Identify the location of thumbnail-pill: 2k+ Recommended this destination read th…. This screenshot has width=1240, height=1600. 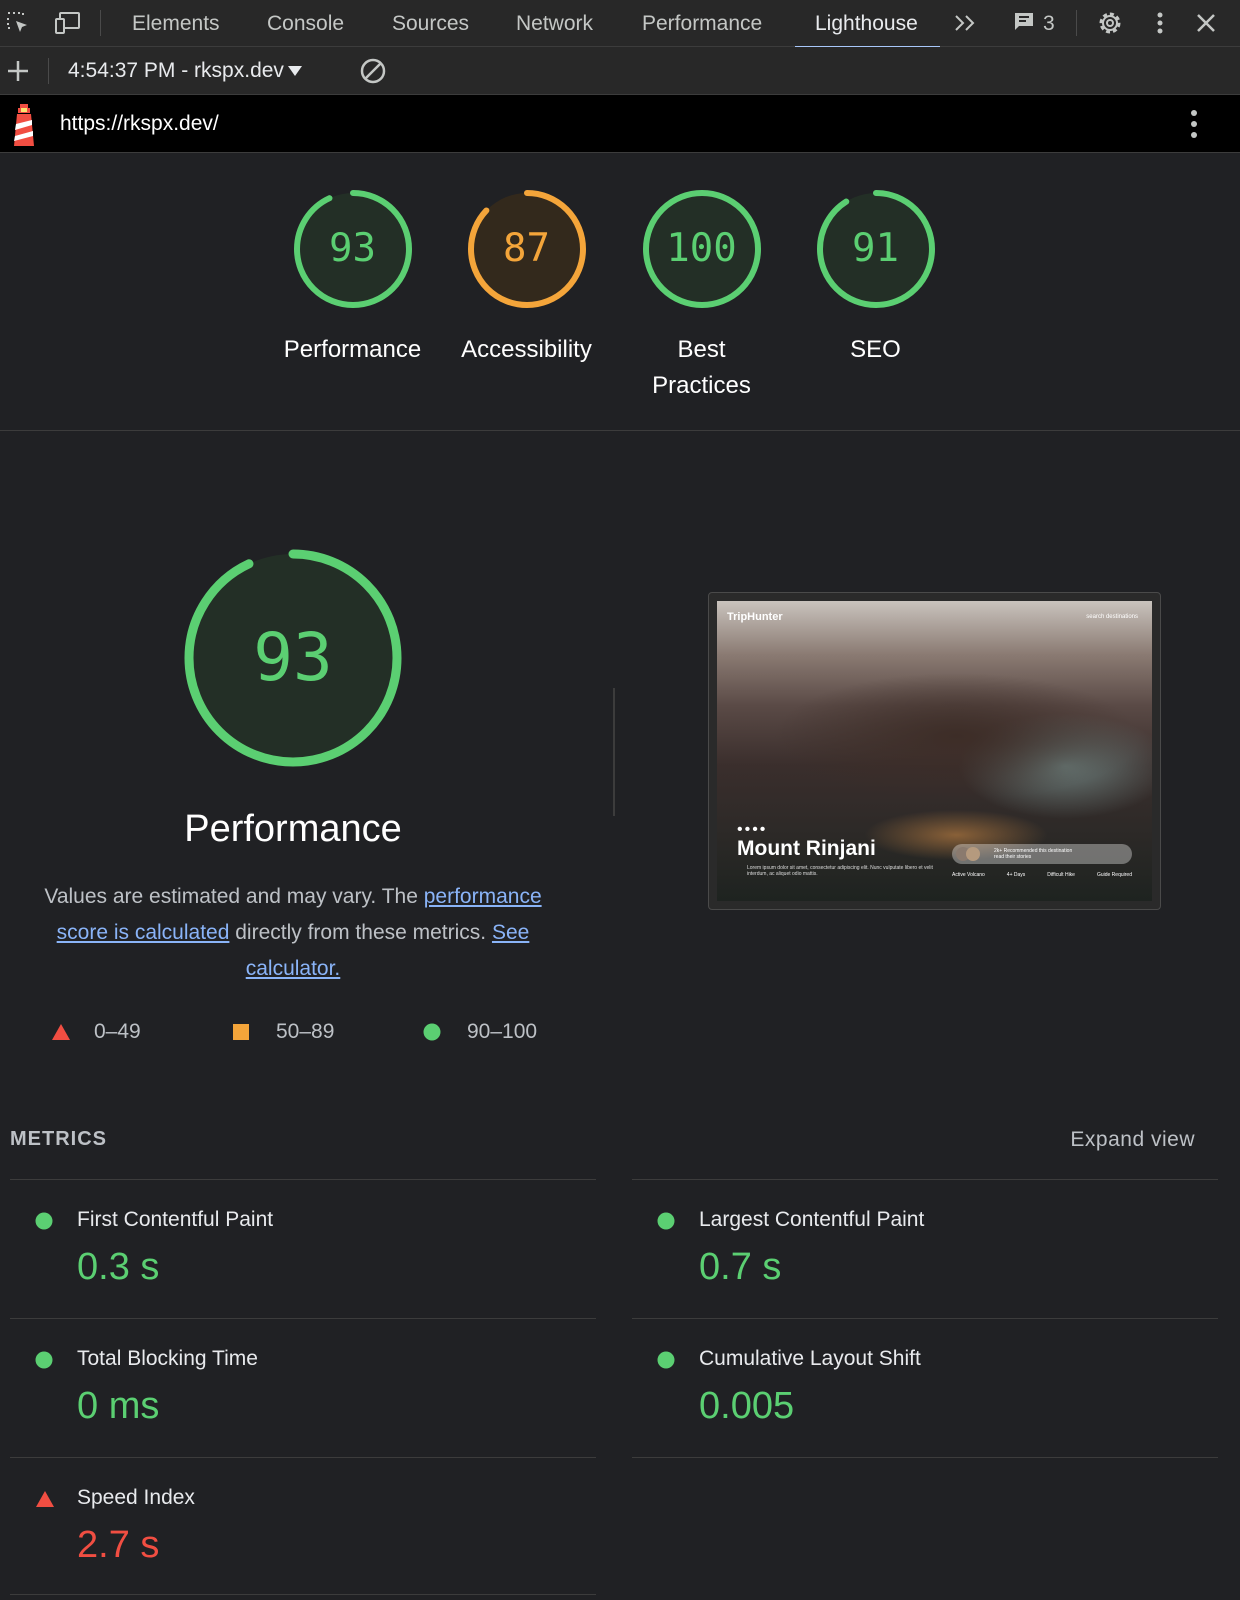
(1042, 854).